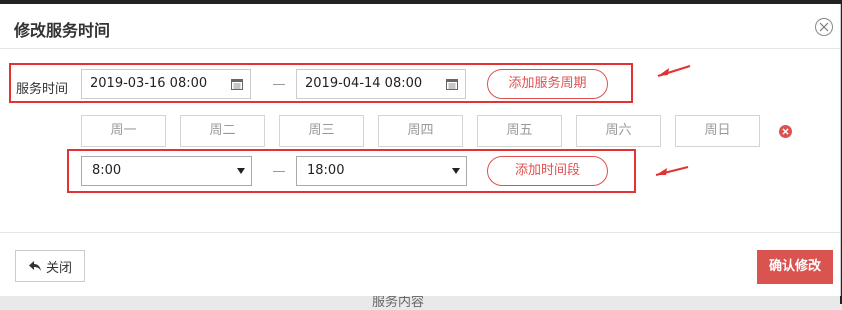 This screenshot has width=842, height=310. What do you see at coordinates (795, 267) in the screenshot?
I see `confirm-edit-button: 确认修改` at bounding box center [795, 267].